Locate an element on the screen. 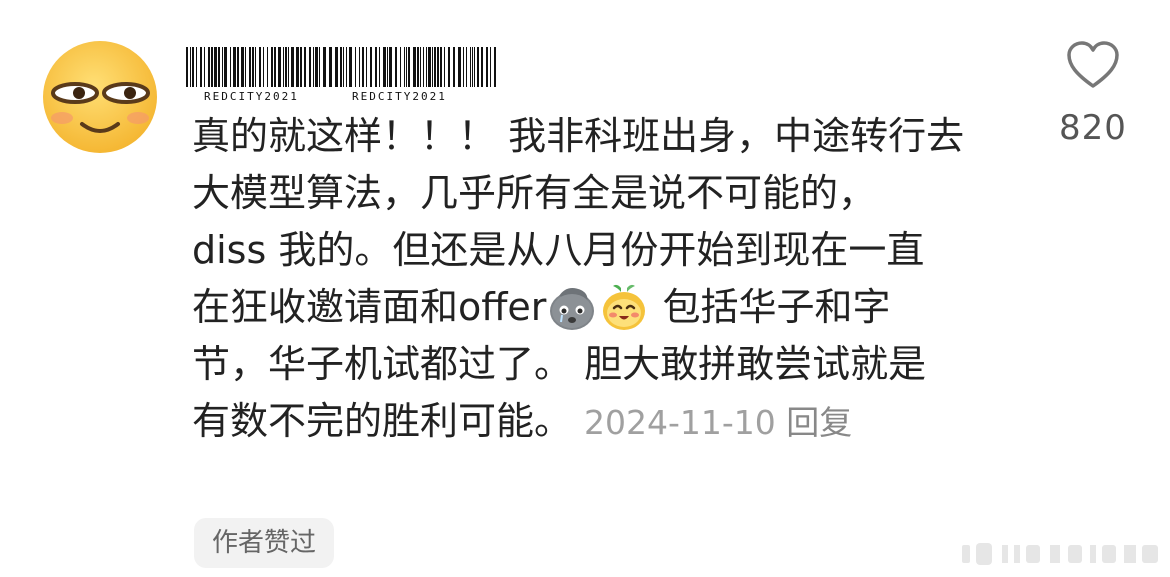 Image resolution: width=1170 pixels, height=577 pixels. comment-meta: 2024-11-10 回复 is located at coordinates (718, 422).